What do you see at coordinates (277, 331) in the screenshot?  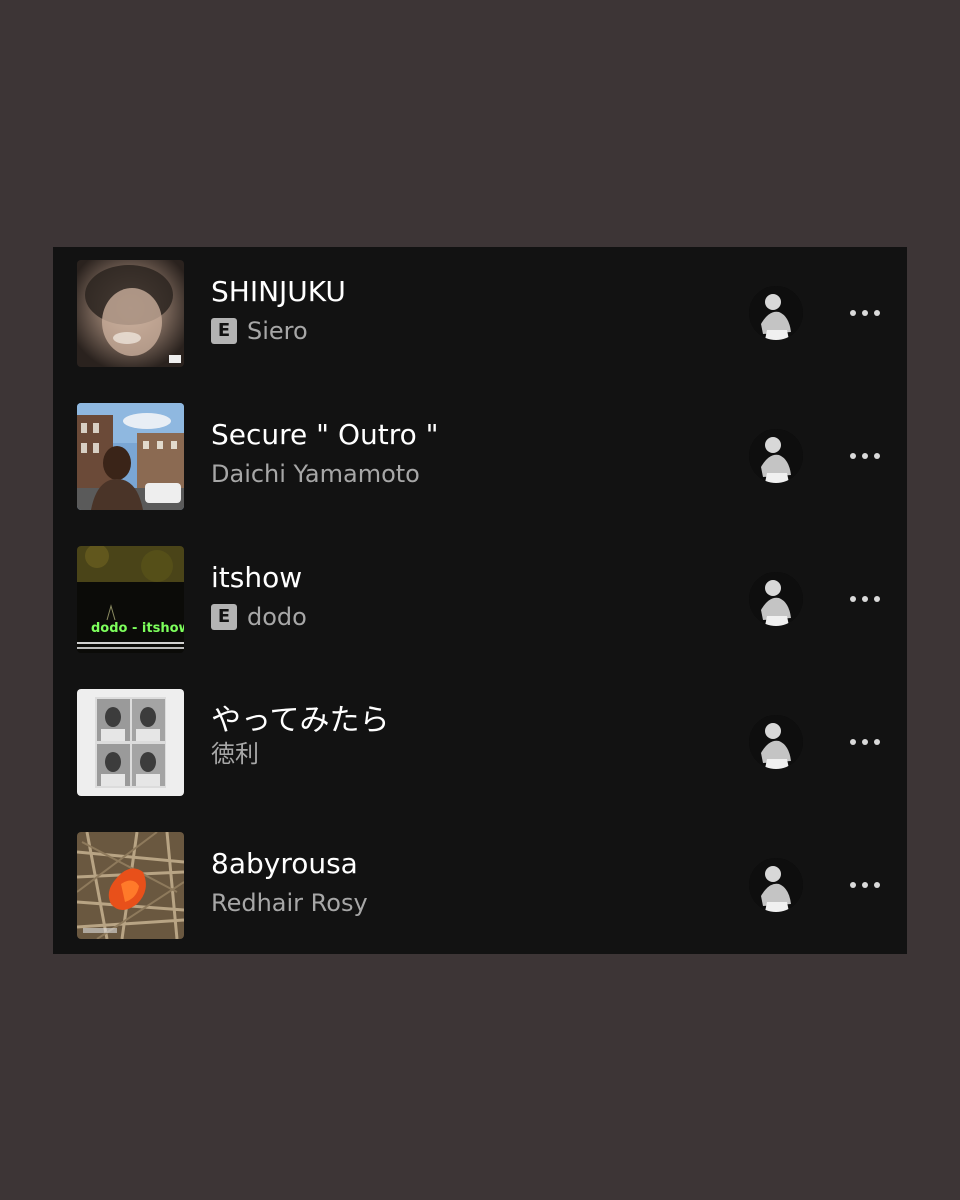 I see `track-artist: Siero` at bounding box center [277, 331].